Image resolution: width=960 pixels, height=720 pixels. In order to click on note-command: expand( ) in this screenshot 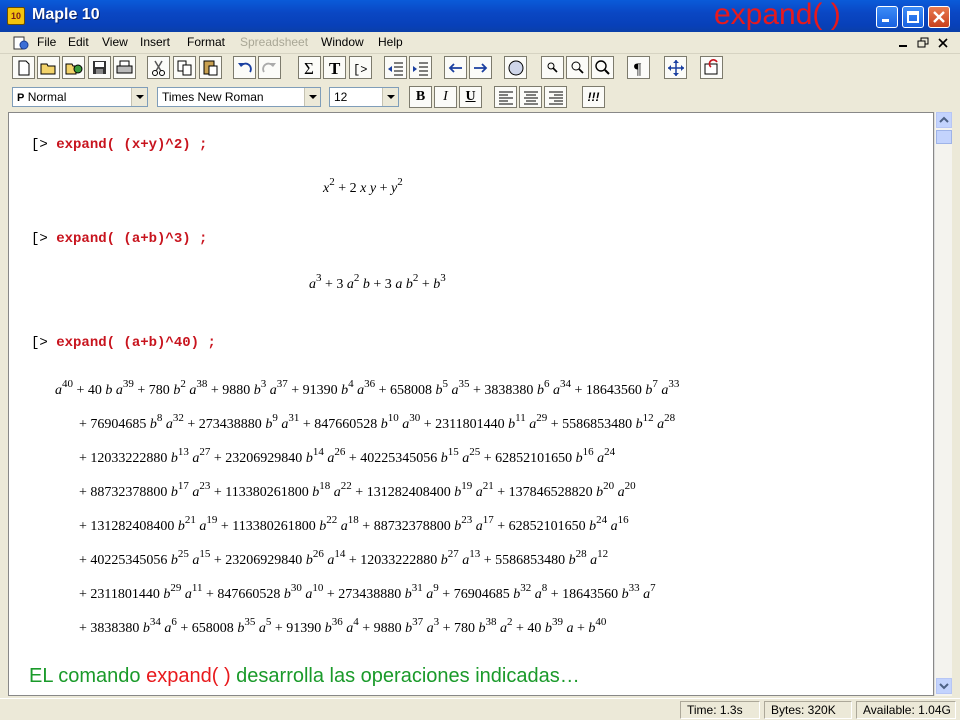, I will do `click(188, 676)`.